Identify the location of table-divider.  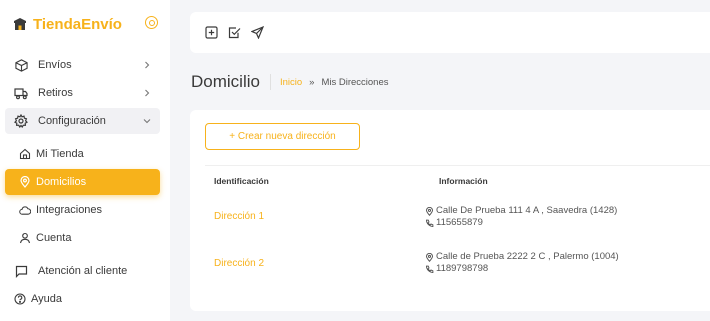
(457, 165).